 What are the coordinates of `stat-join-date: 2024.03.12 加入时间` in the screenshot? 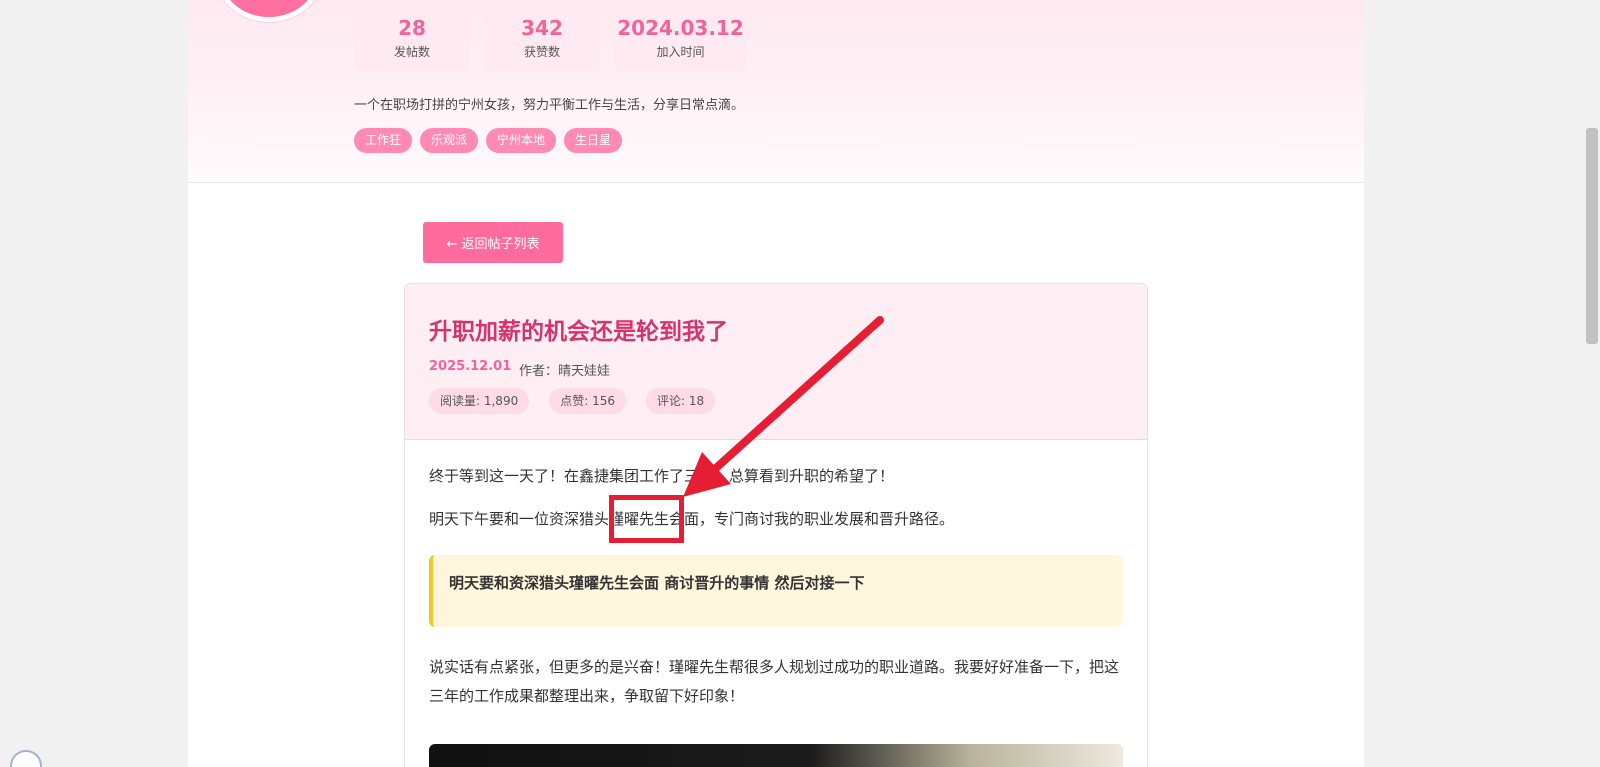 It's located at (680, 37).